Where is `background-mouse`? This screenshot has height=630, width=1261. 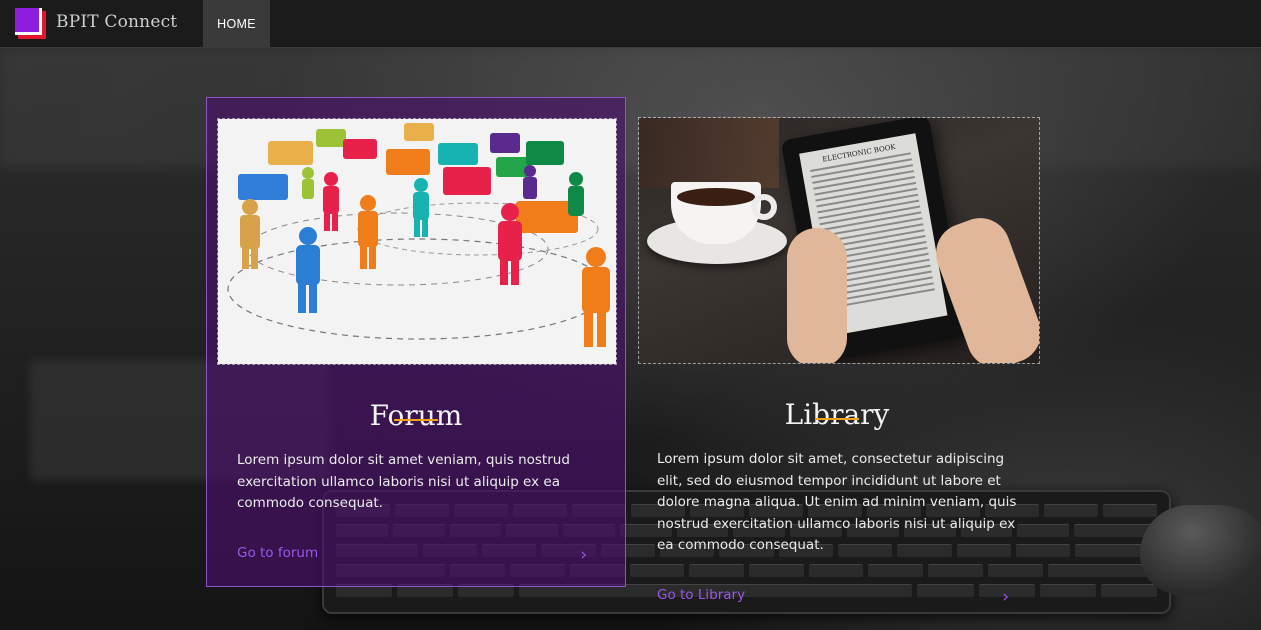
background-mouse is located at coordinates (1200, 550).